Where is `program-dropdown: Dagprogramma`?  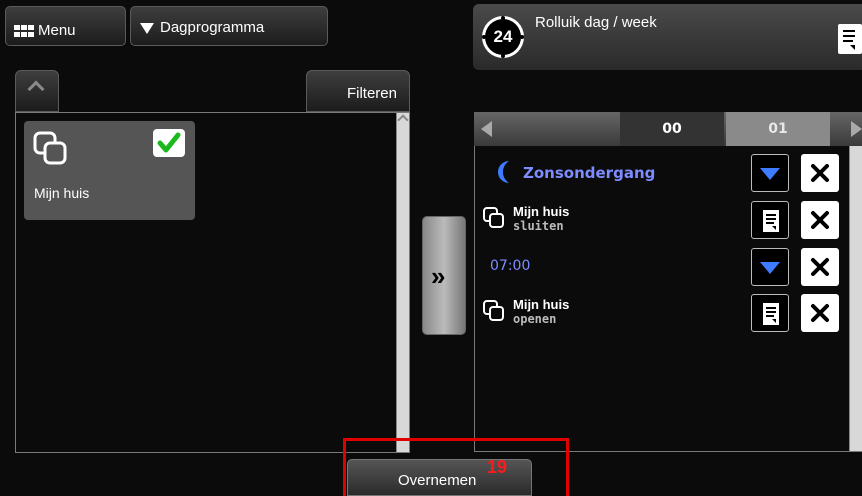
program-dropdown: Dagprogramma is located at coordinates (229, 26).